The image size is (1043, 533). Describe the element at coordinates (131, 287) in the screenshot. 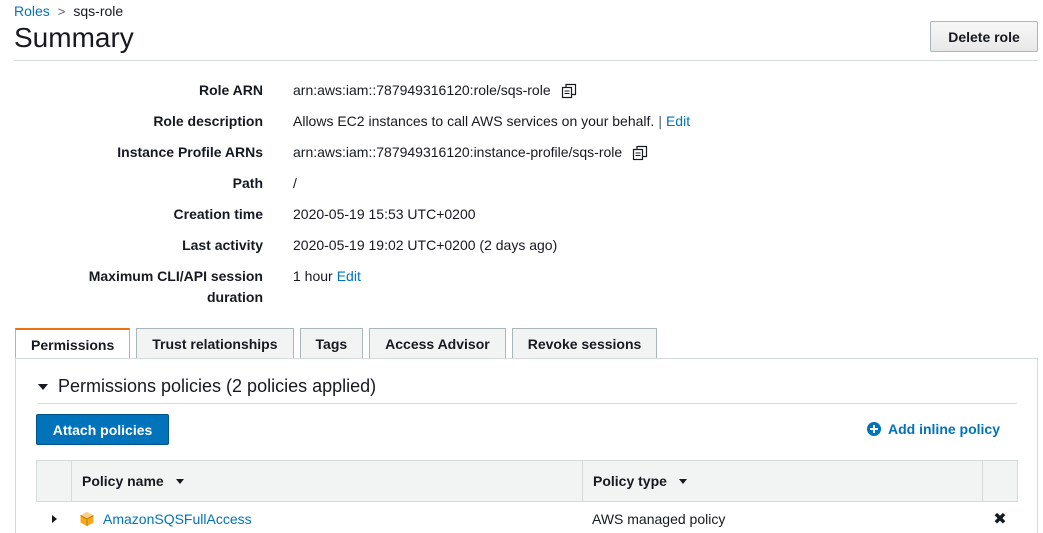

I see `max-session-label: Maximum CLI/API session duration` at that location.